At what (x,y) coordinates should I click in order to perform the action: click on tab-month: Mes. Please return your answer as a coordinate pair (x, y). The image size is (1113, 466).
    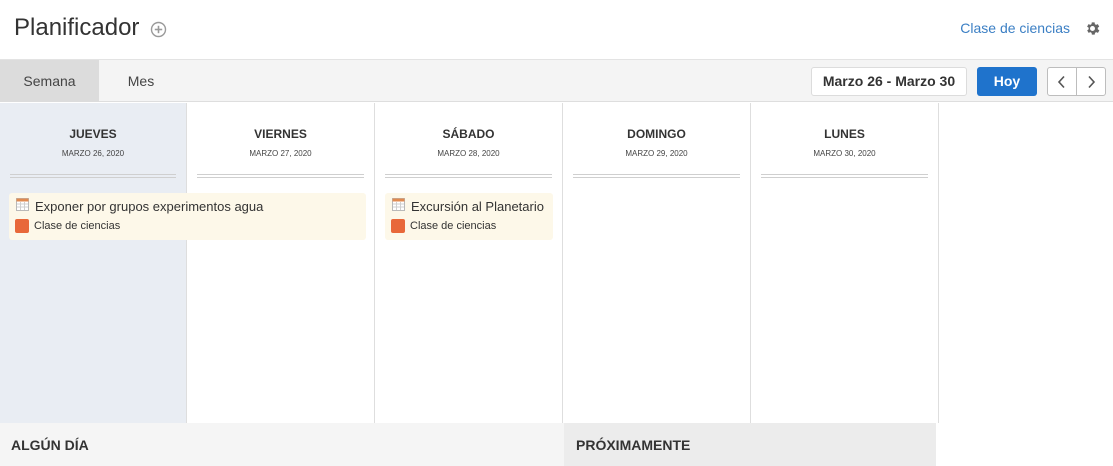
    Looking at the image, I should click on (141, 81).